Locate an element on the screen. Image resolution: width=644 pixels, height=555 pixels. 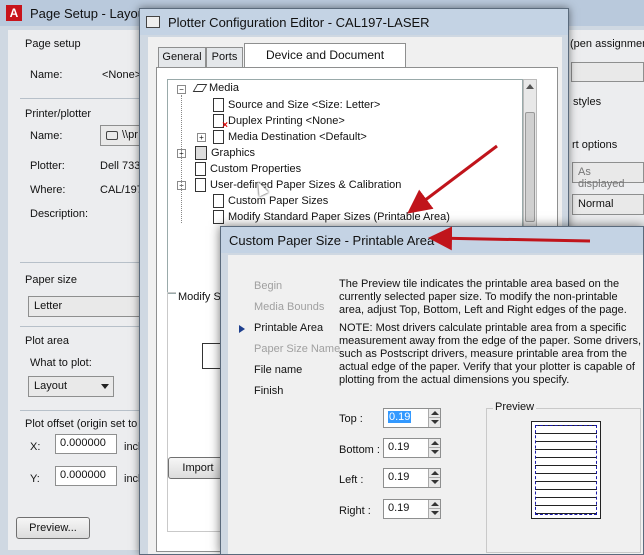
viewport-options-label: rt options is located at coordinates (595, 145).